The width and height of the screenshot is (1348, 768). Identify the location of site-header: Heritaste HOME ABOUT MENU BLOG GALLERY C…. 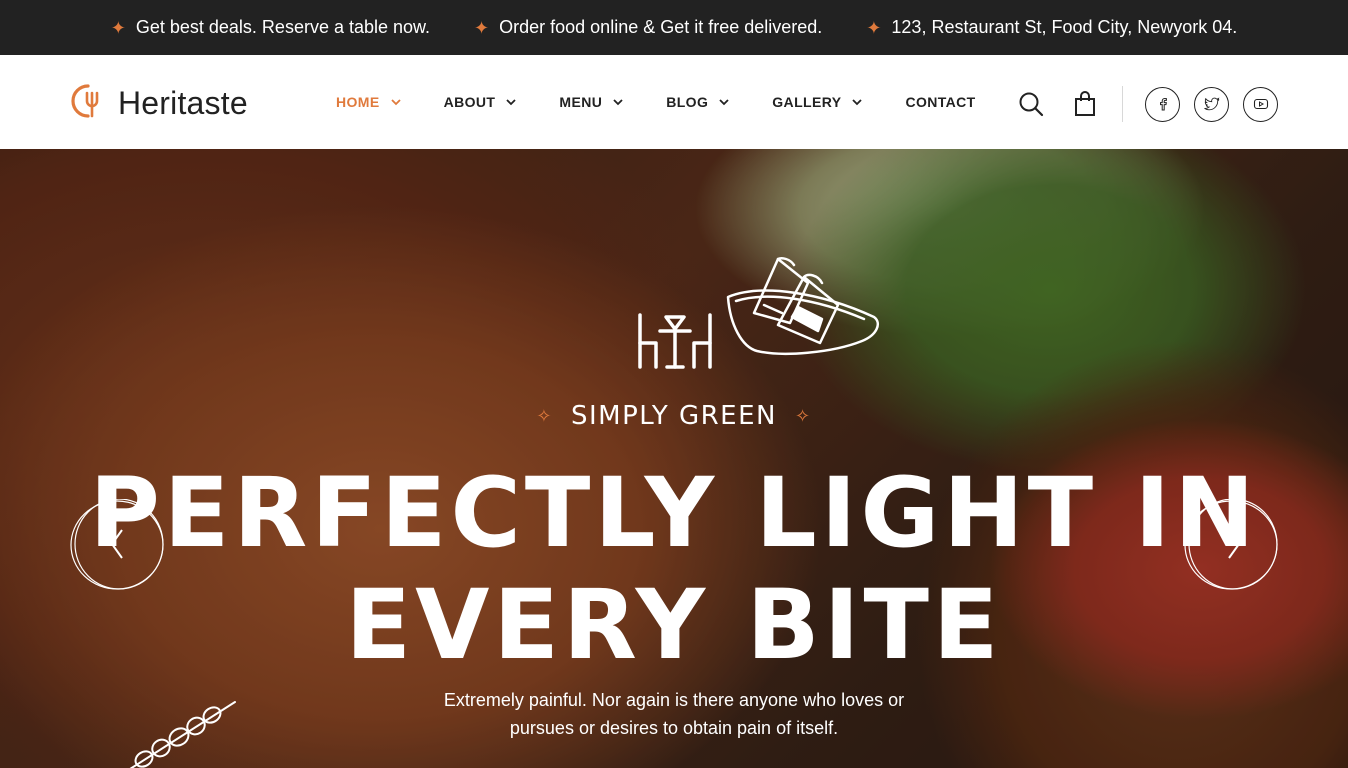
(674, 102).